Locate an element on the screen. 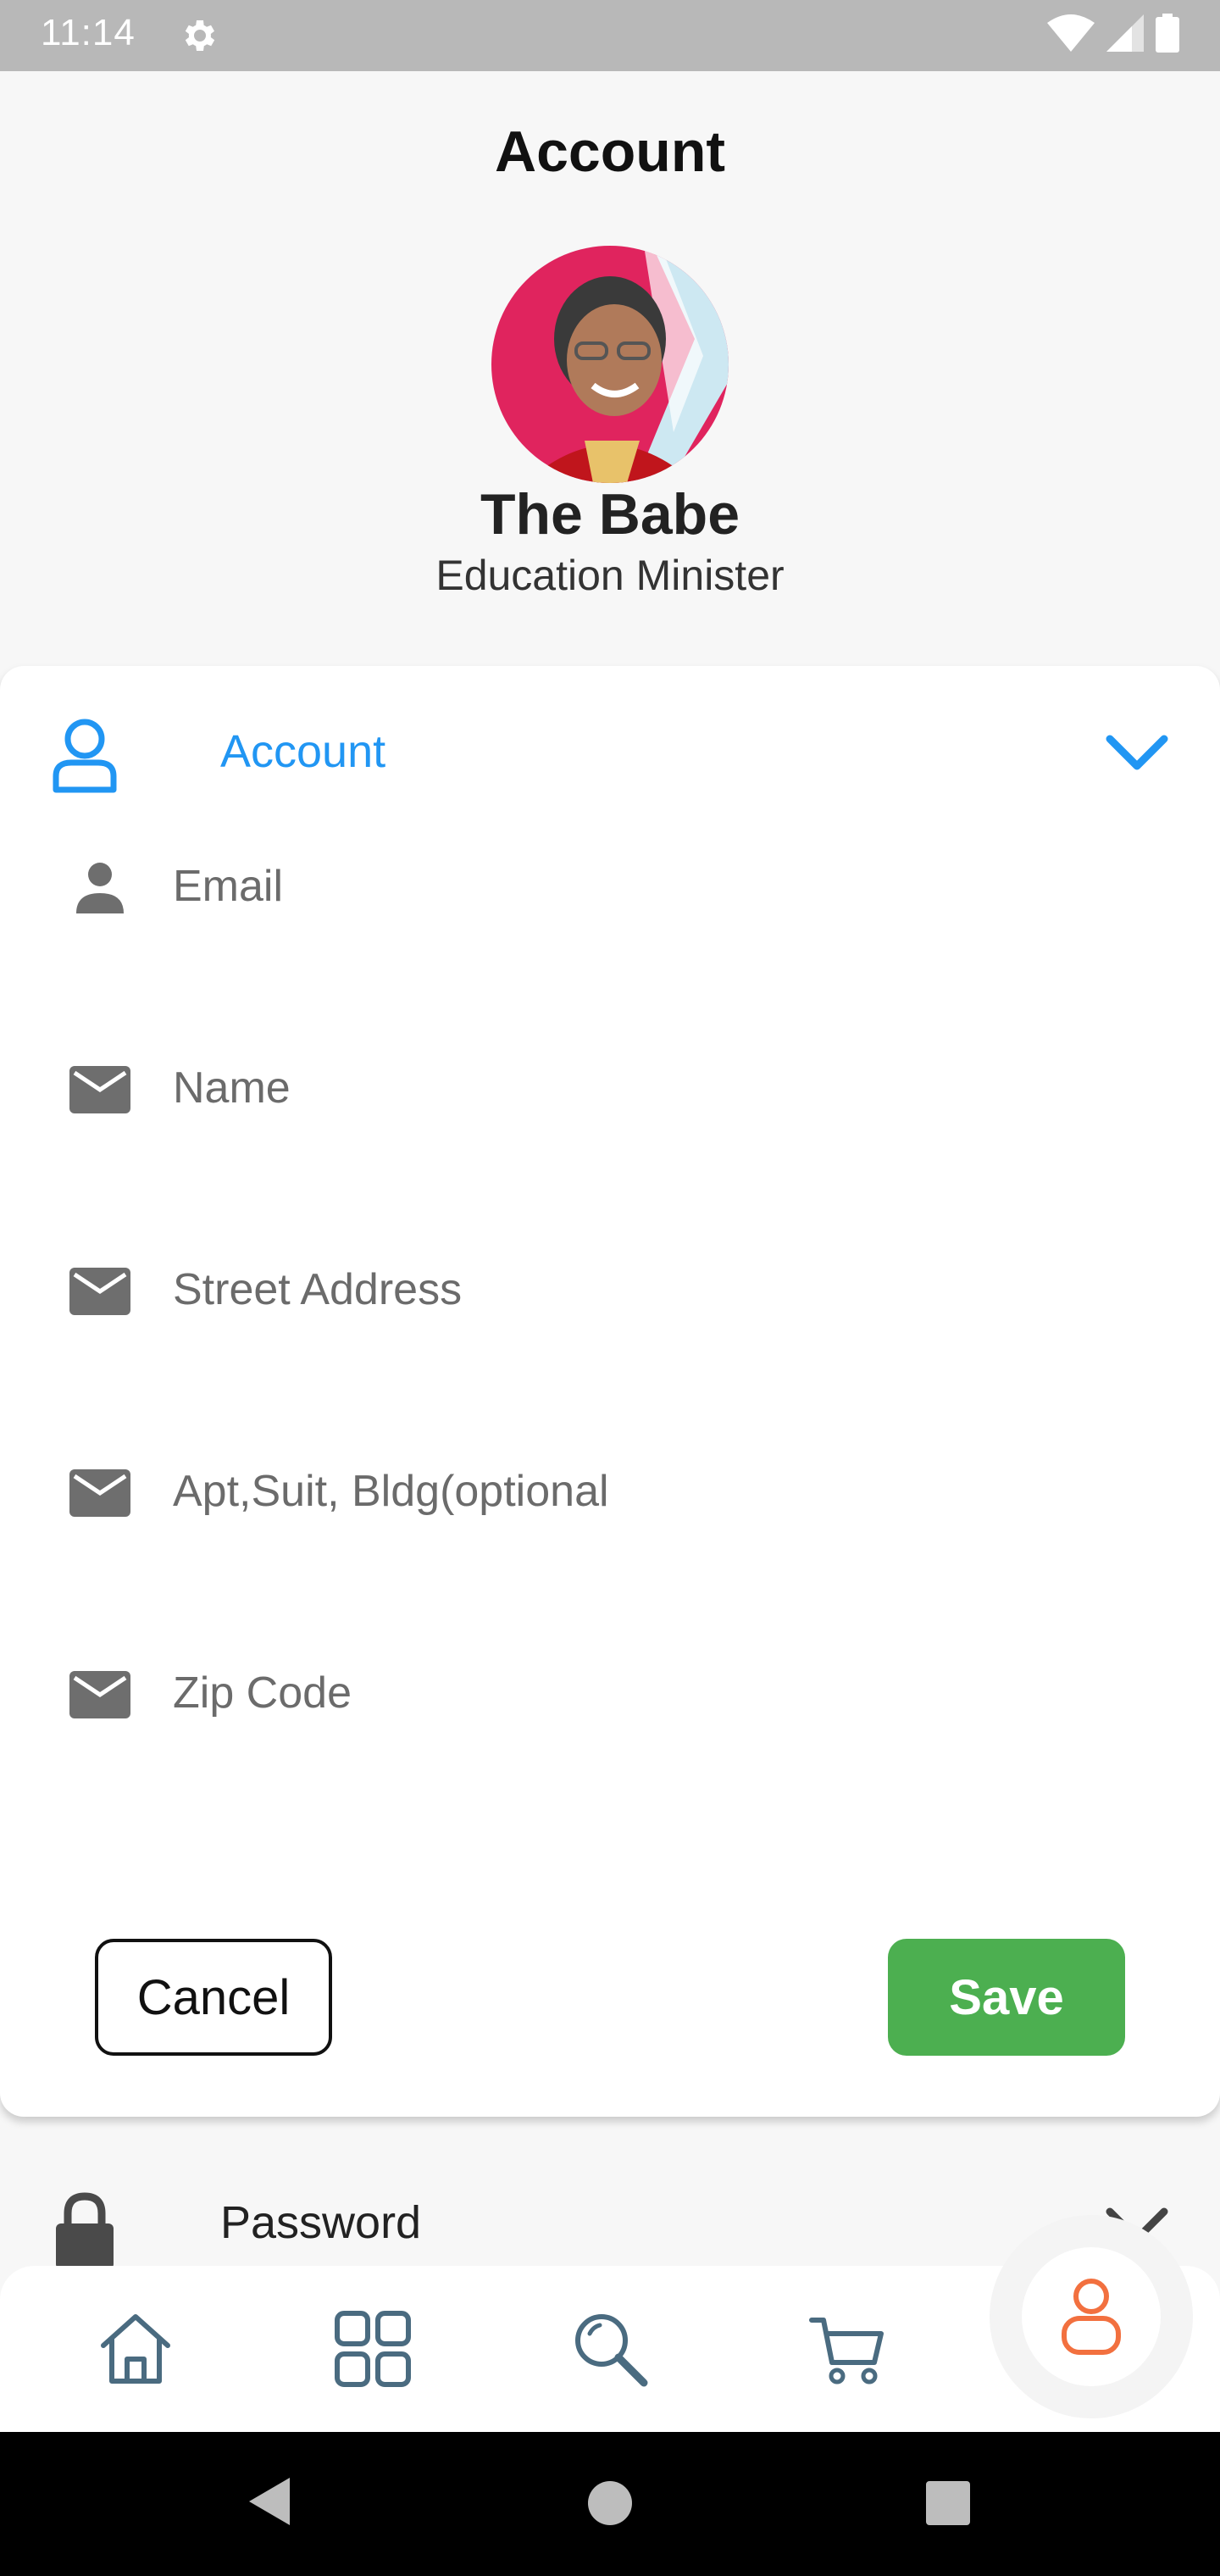  nav-search is located at coordinates (610, 2349).